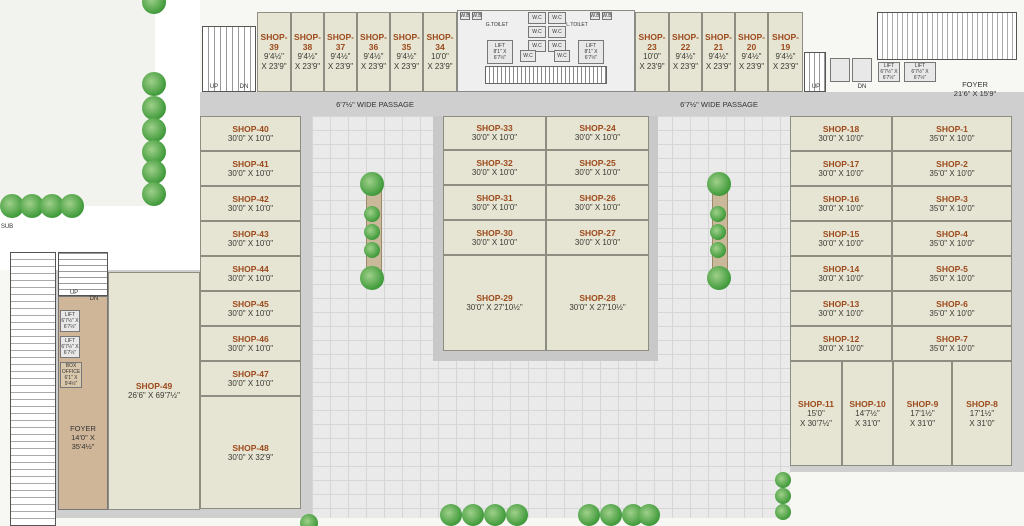 The width and height of the screenshot is (1024, 526). Describe the element at coordinates (154, 395) in the screenshot. I see `shop-dimensions: 26'6" X 69'7½"` at that location.